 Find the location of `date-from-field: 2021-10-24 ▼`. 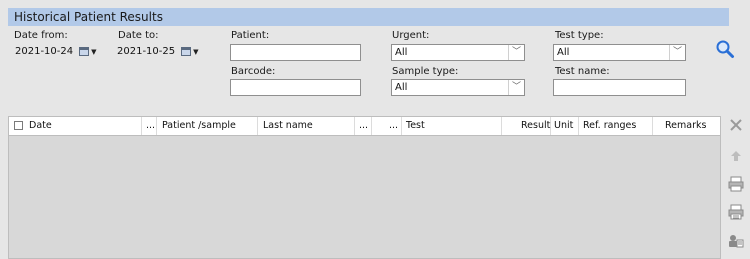

date-from-field: 2021-10-24 ▼ is located at coordinates (55, 51).